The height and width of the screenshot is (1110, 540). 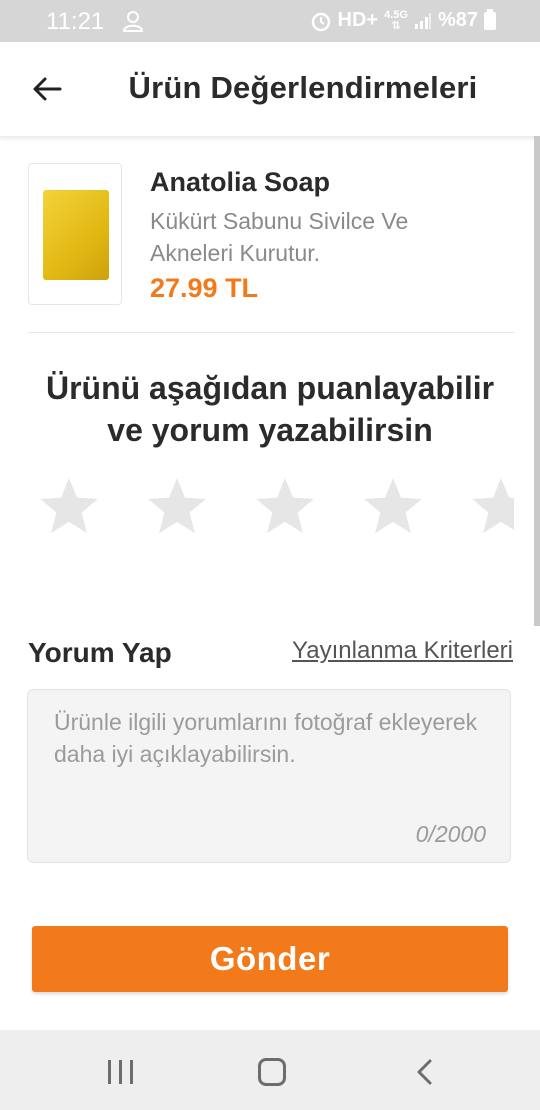 What do you see at coordinates (396, 20) in the screenshot?
I see `network-type: 4.5G ⇅` at bounding box center [396, 20].